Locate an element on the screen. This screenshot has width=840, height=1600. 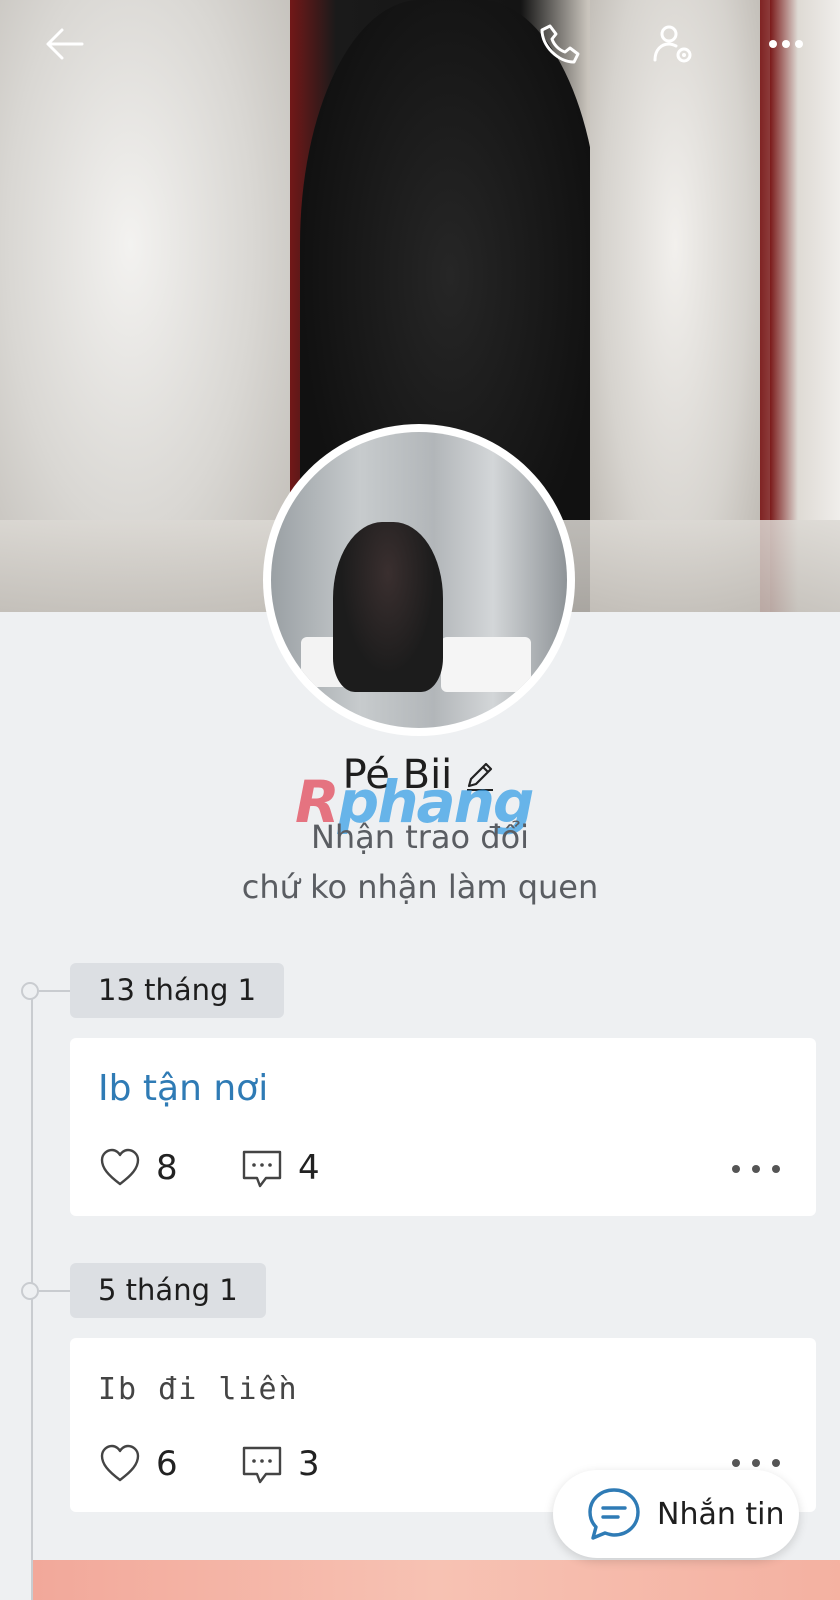
profile-bio: Nhận trao đổi chứ ko nhận làm quen is located at coordinates (420, 862).